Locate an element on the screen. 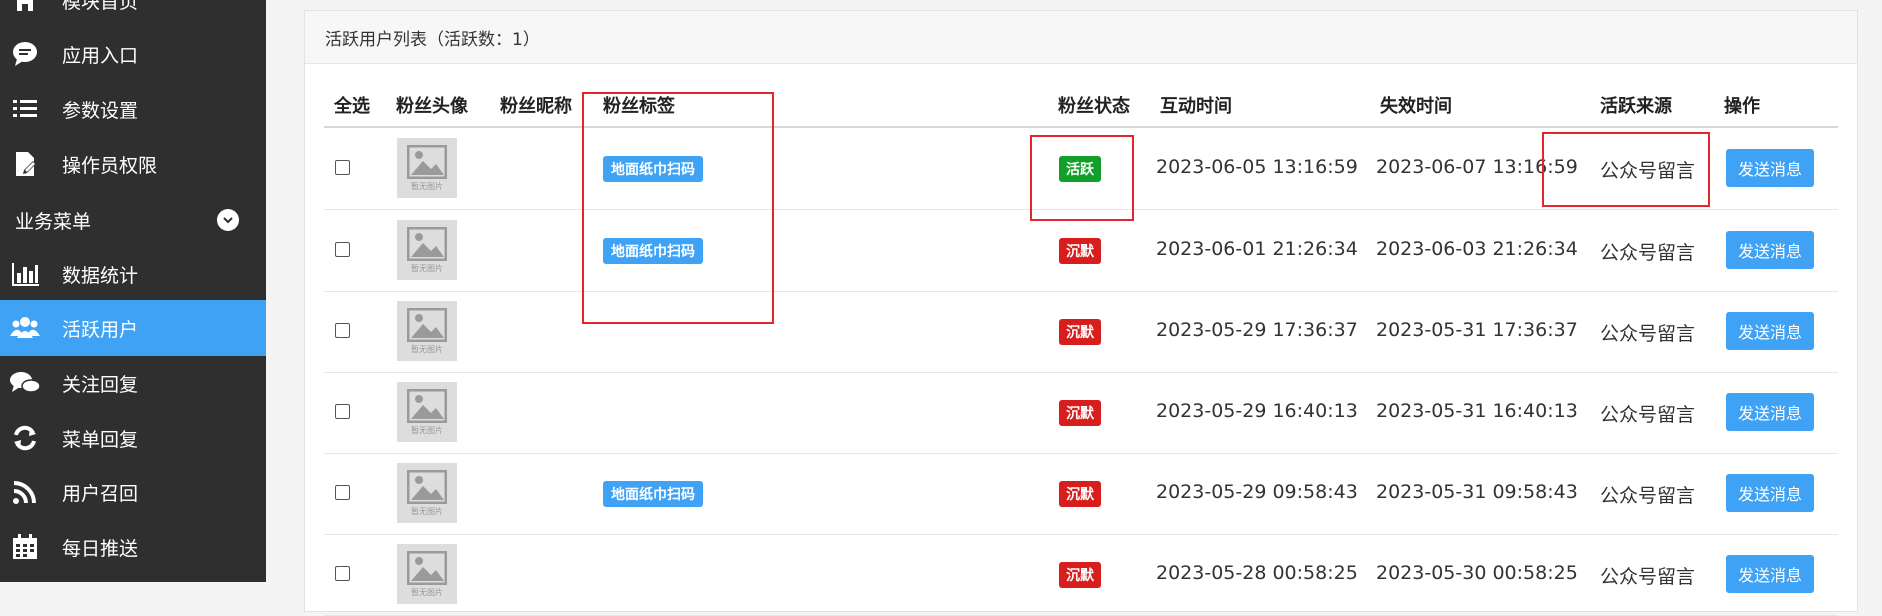 Image resolution: width=1882 pixels, height=616 pixels. source-header: 活跃来源 is located at coordinates (1636, 106).